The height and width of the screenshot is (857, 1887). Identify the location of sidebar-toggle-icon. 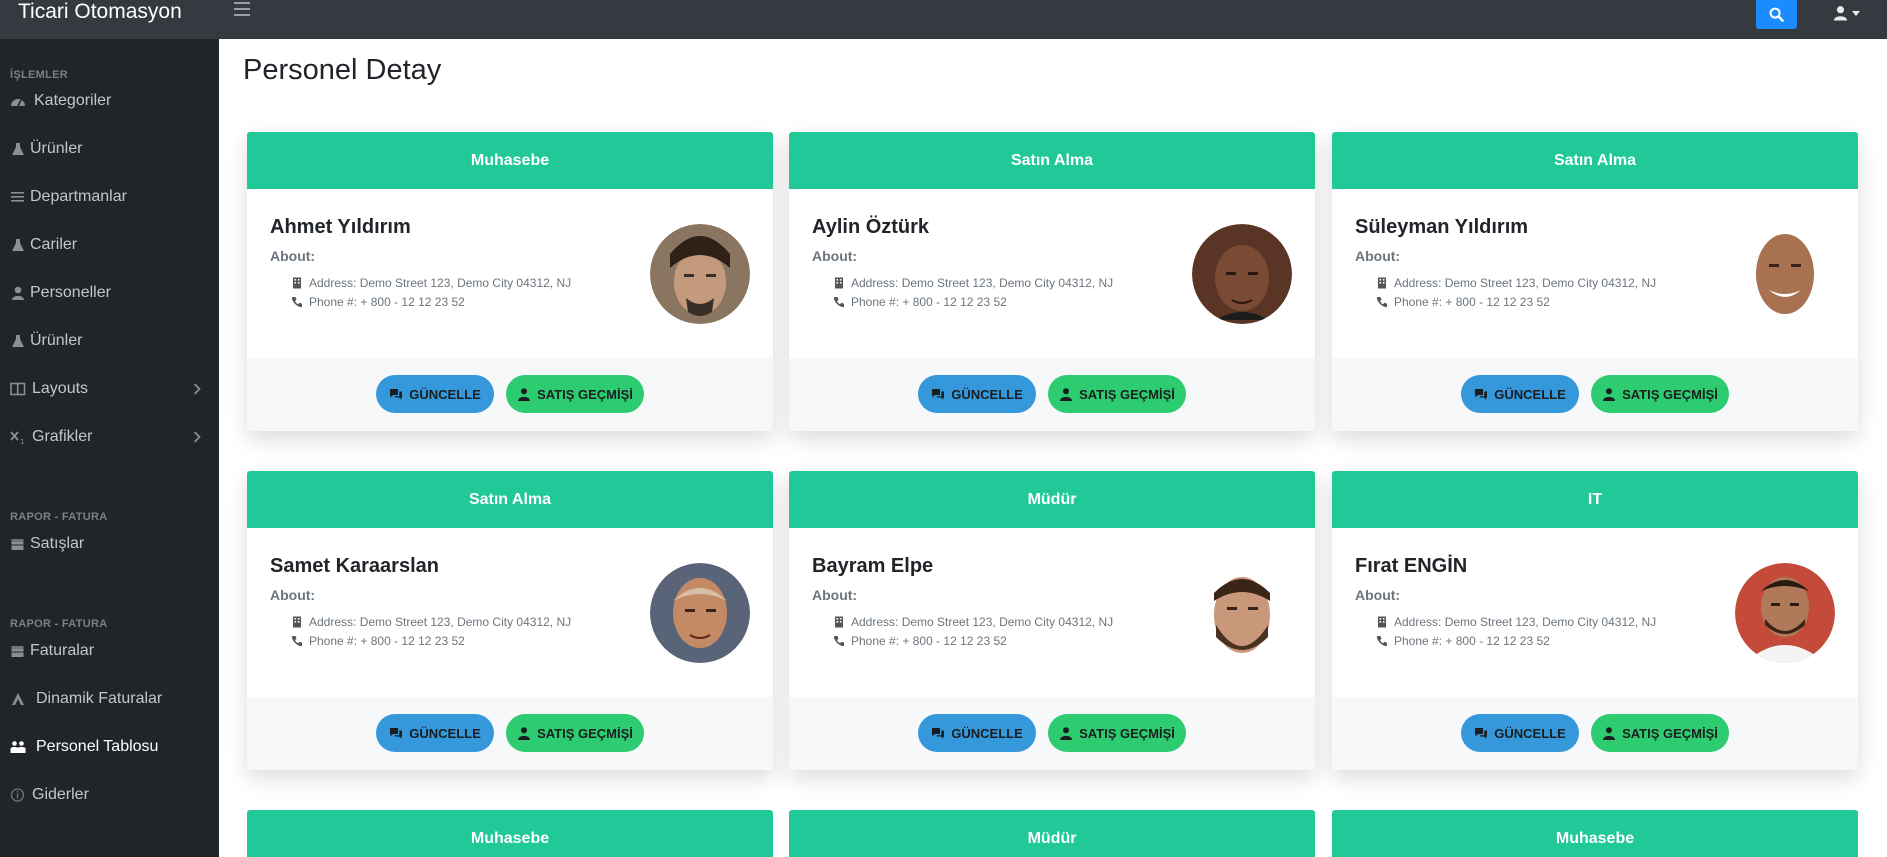
(242, 9).